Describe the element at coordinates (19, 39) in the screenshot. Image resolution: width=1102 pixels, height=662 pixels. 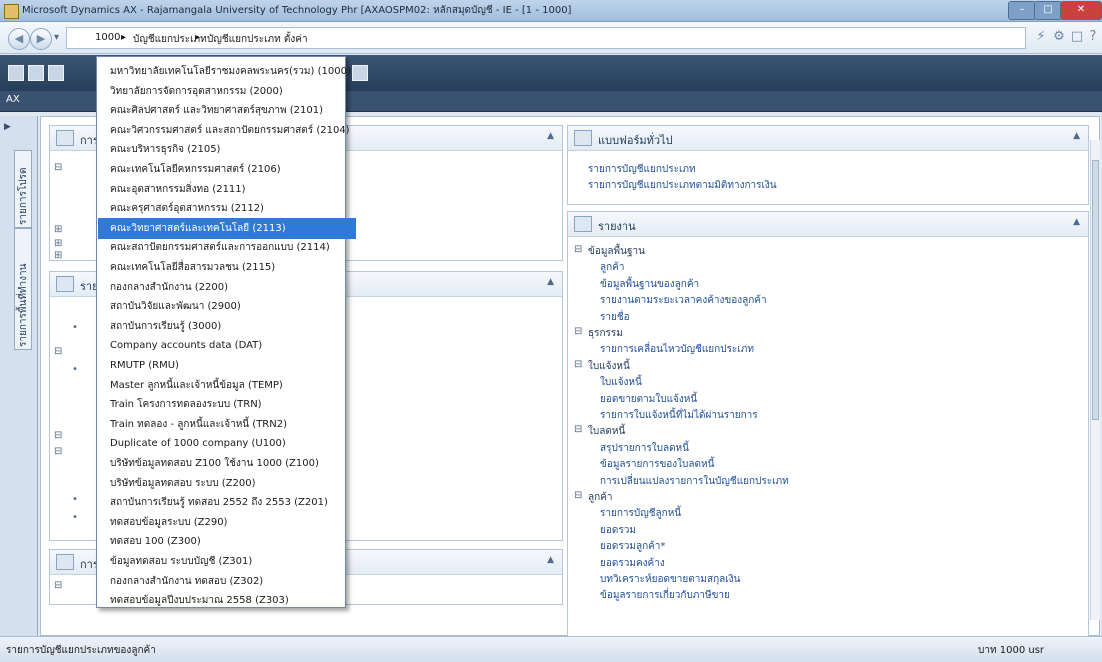
I see `back-icon: ◀` at that location.